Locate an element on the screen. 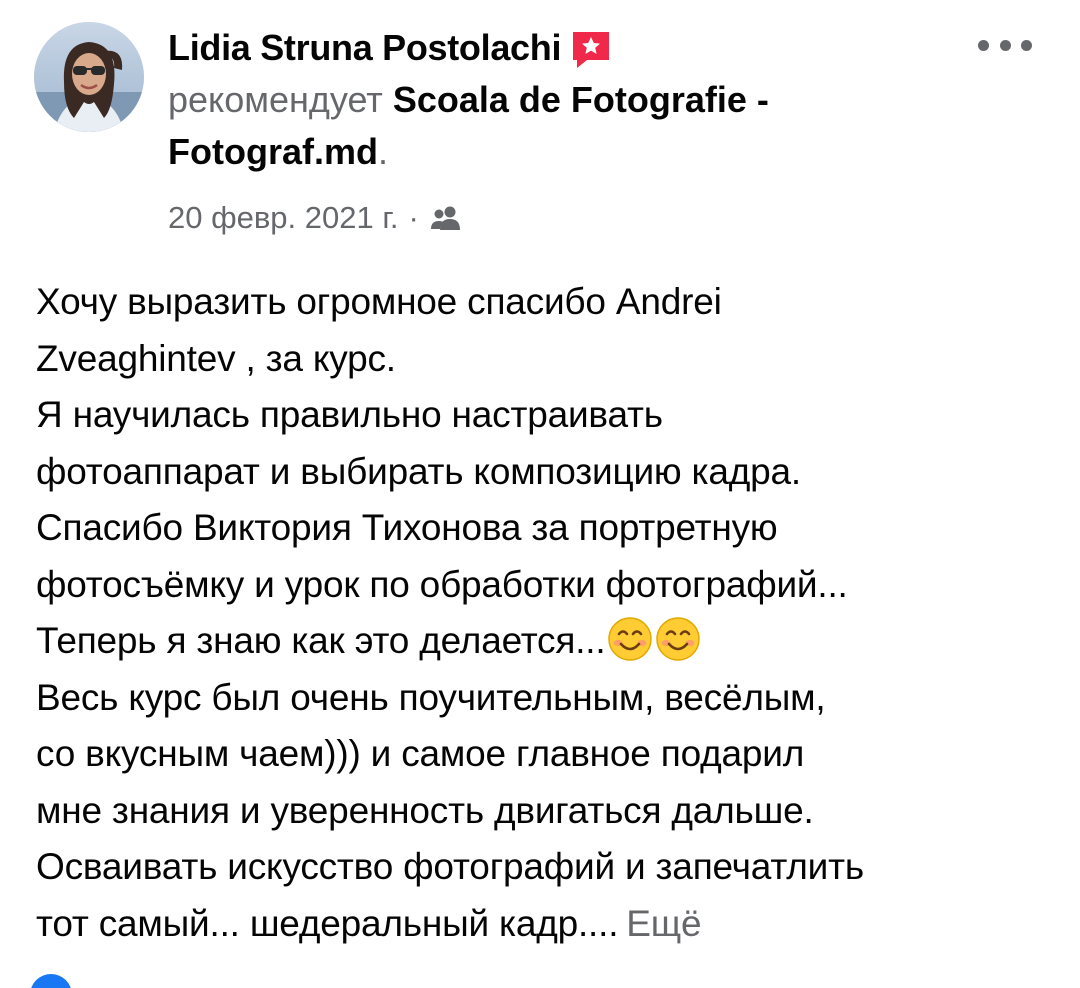  post-text-line: Я научилась правильно настраивать is located at coordinates (349, 414).